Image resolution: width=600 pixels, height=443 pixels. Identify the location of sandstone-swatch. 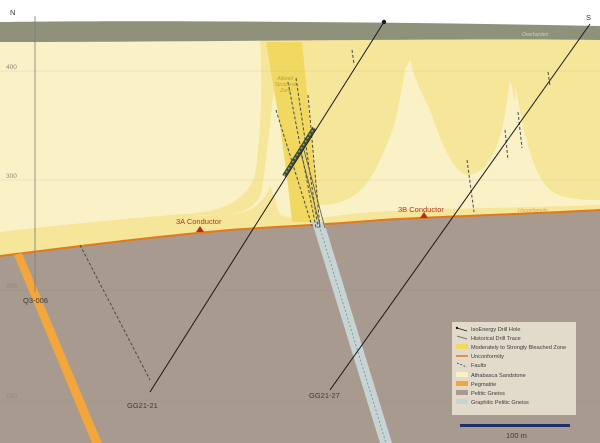
(462, 374).